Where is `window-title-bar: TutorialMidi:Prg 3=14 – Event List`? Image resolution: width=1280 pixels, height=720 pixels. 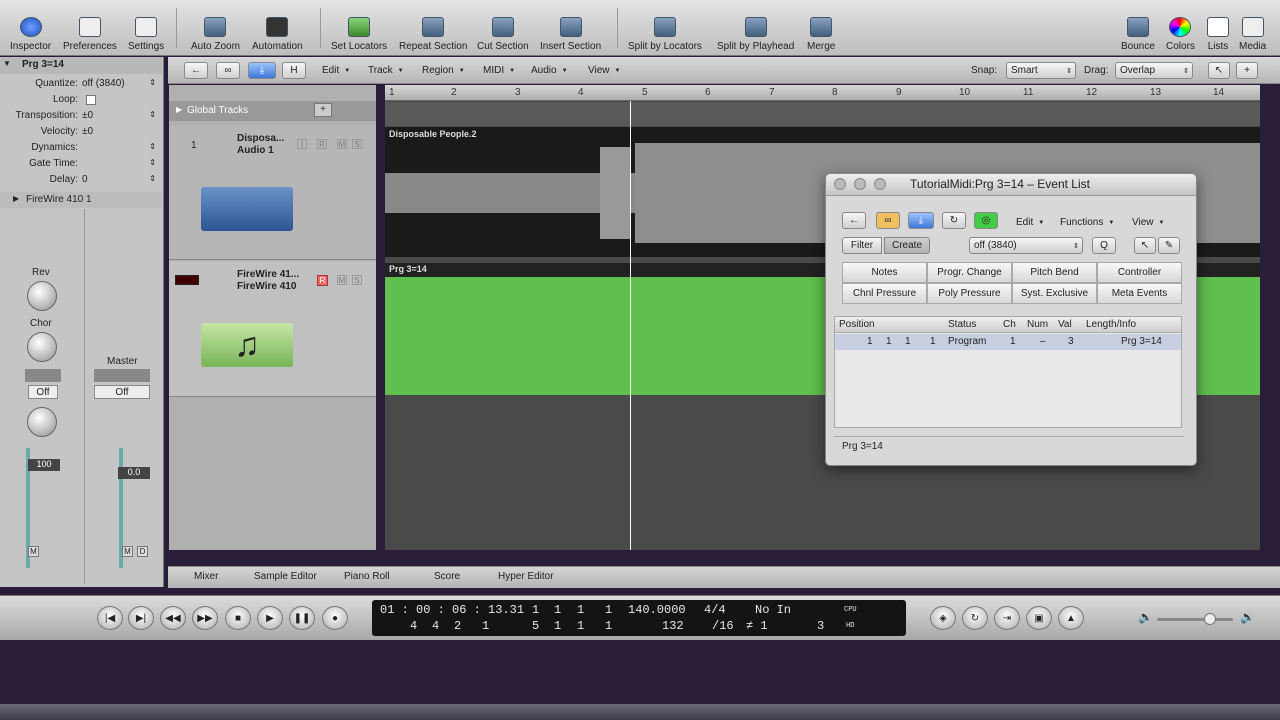
window-title-bar: TutorialMidi:Prg 3=14 – Event List is located at coordinates (1011, 185).